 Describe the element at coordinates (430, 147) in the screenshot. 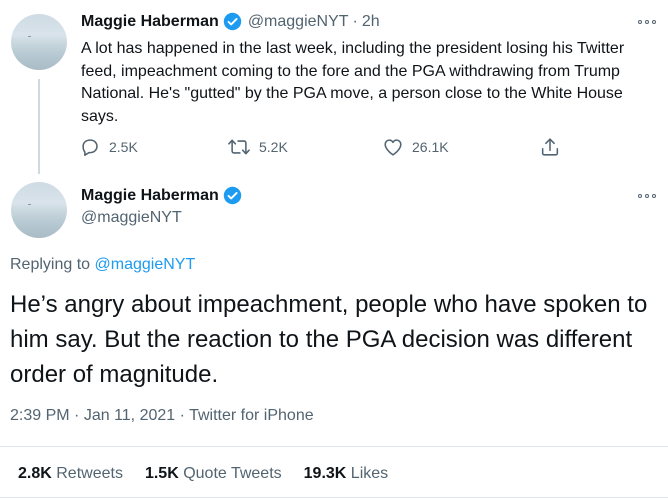

I see `like-count: 26.1K` at that location.